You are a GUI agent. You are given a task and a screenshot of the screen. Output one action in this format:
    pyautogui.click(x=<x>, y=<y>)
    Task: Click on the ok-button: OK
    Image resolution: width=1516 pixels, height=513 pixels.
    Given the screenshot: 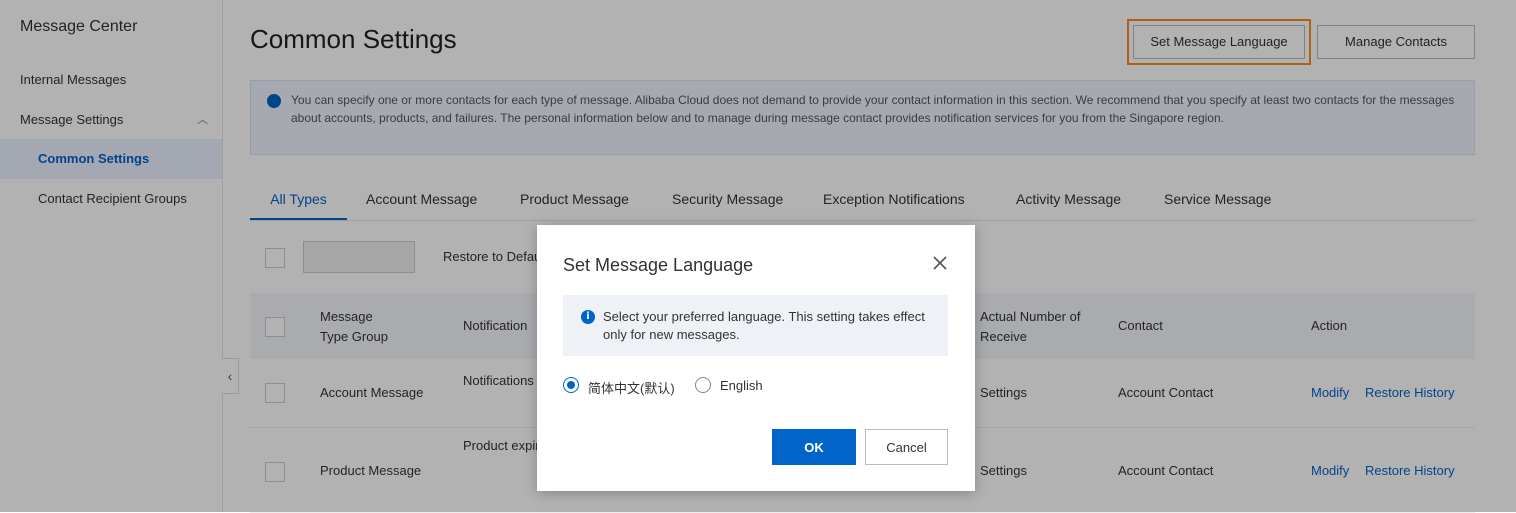 What is the action you would take?
    pyautogui.click(x=814, y=447)
    